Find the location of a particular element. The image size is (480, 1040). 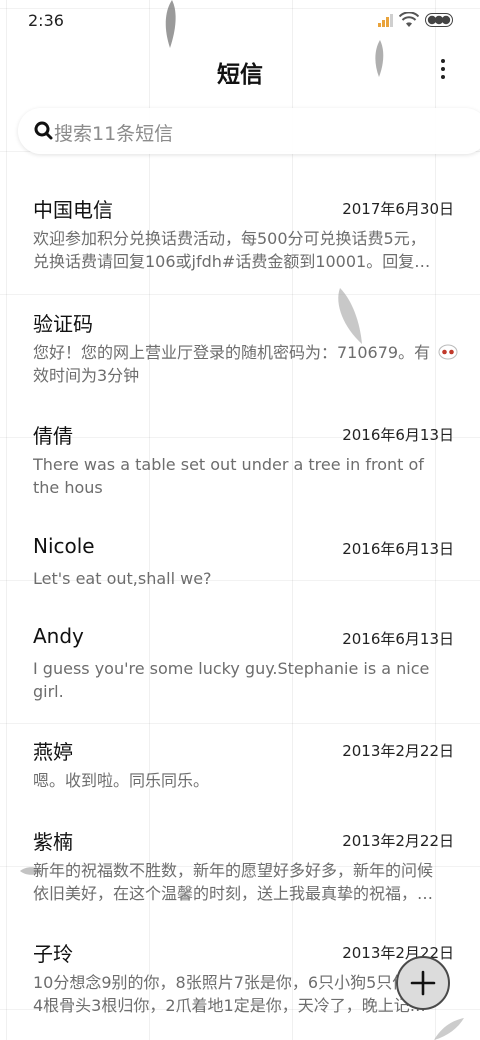

more-options-button is located at coordinates (444, 70).